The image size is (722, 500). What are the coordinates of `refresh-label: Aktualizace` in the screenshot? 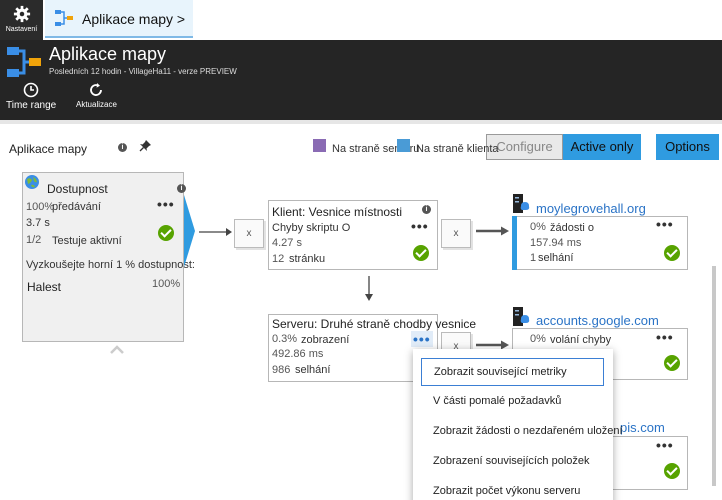 It's located at (96, 104).